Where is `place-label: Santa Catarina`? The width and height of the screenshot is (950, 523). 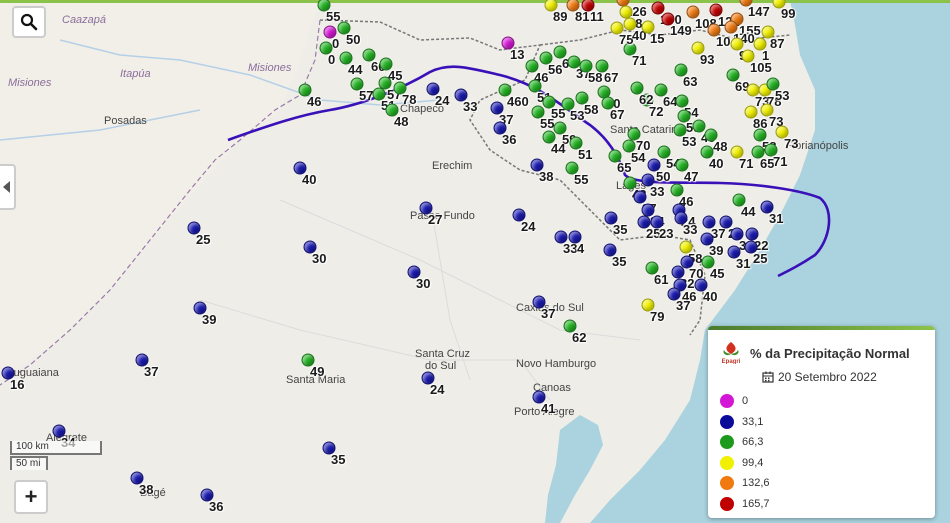 place-label: Santa Catarina is located at coordinates (647, 130).